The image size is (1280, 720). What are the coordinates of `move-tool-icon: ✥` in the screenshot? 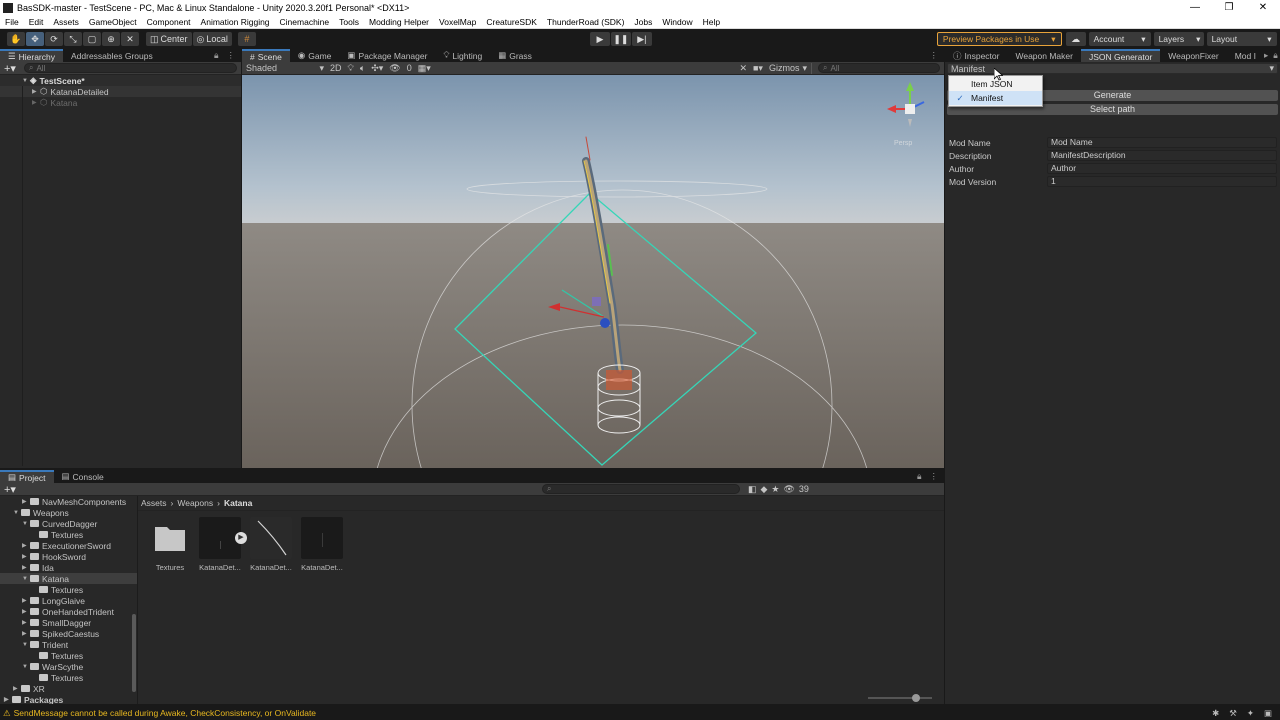 It's located at (35, 39).